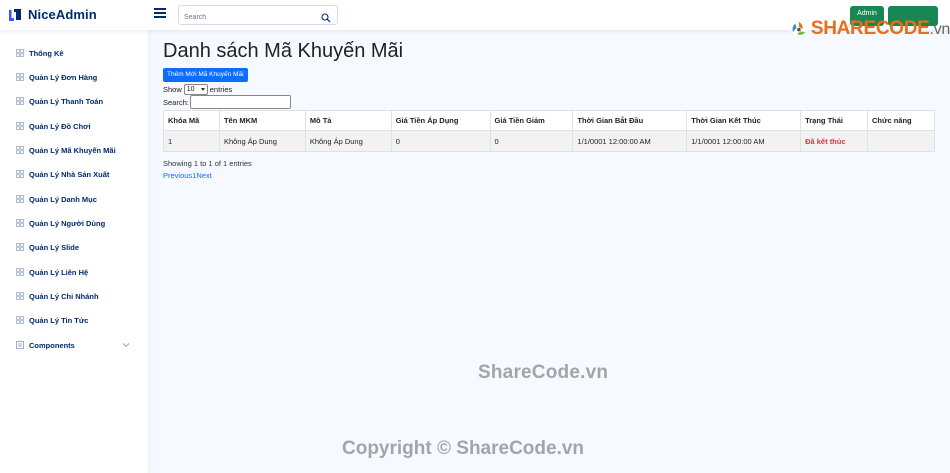 The height and width of the screenshot is (473, 950). I want to click on sidebar-item-label: Quản Lý Mã Khuyến Mãi, so click(72, 150).